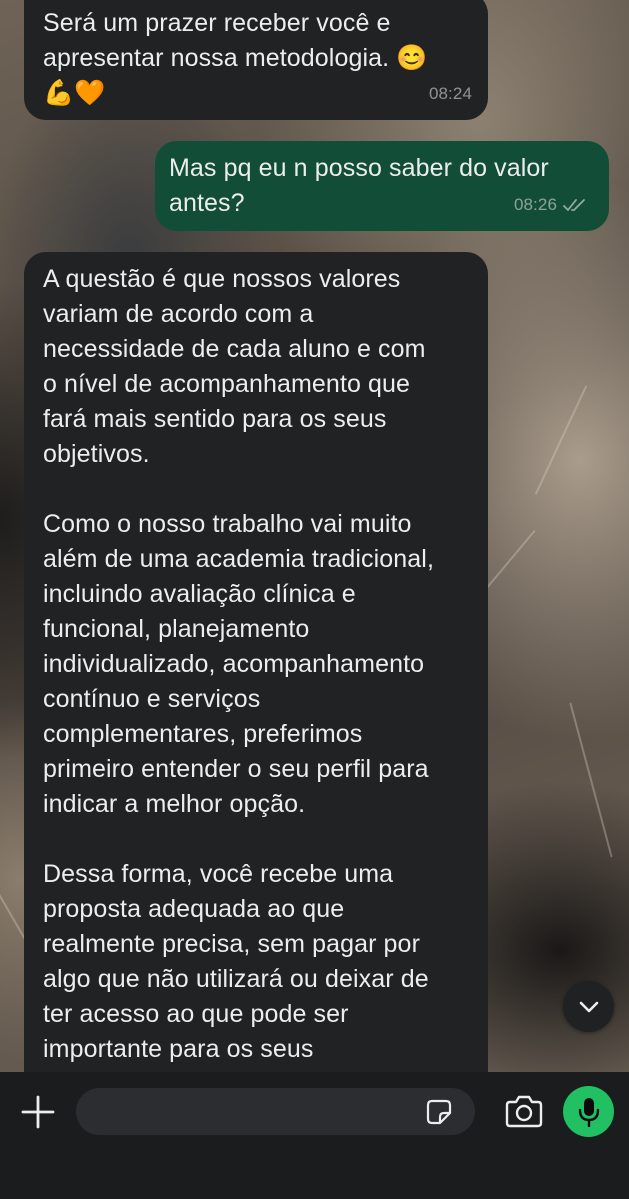  I want to click on double-check-icon, so click(574, 204).